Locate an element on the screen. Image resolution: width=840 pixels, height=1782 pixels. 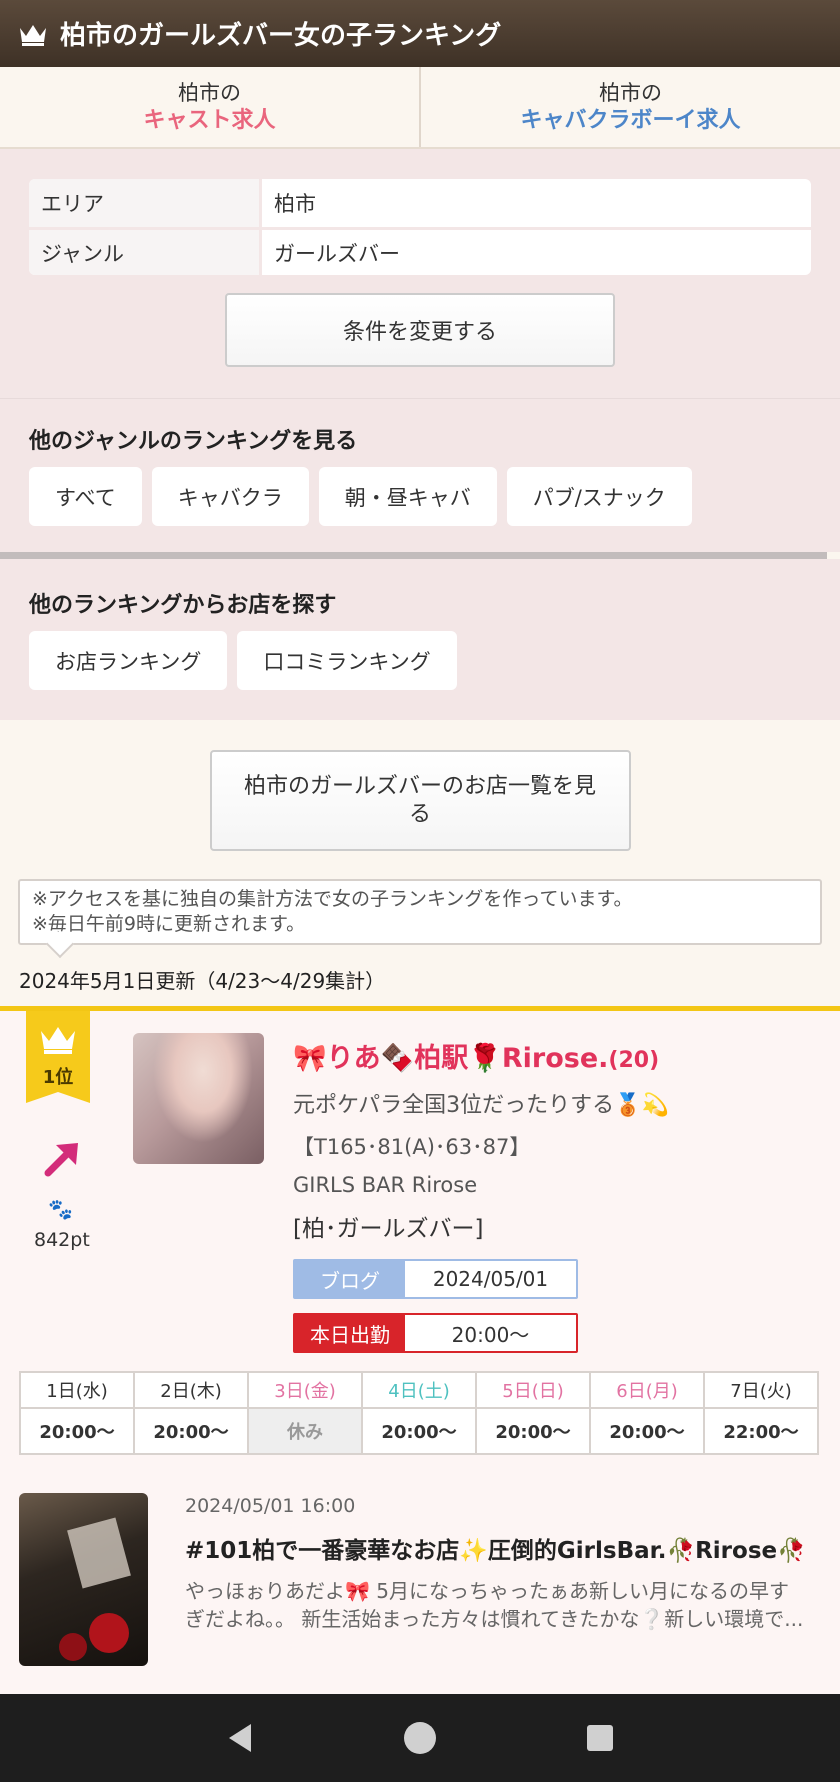
genre-chip-morning-cabaret: 朝・昼キャバ is located at coordinates (407, 496).